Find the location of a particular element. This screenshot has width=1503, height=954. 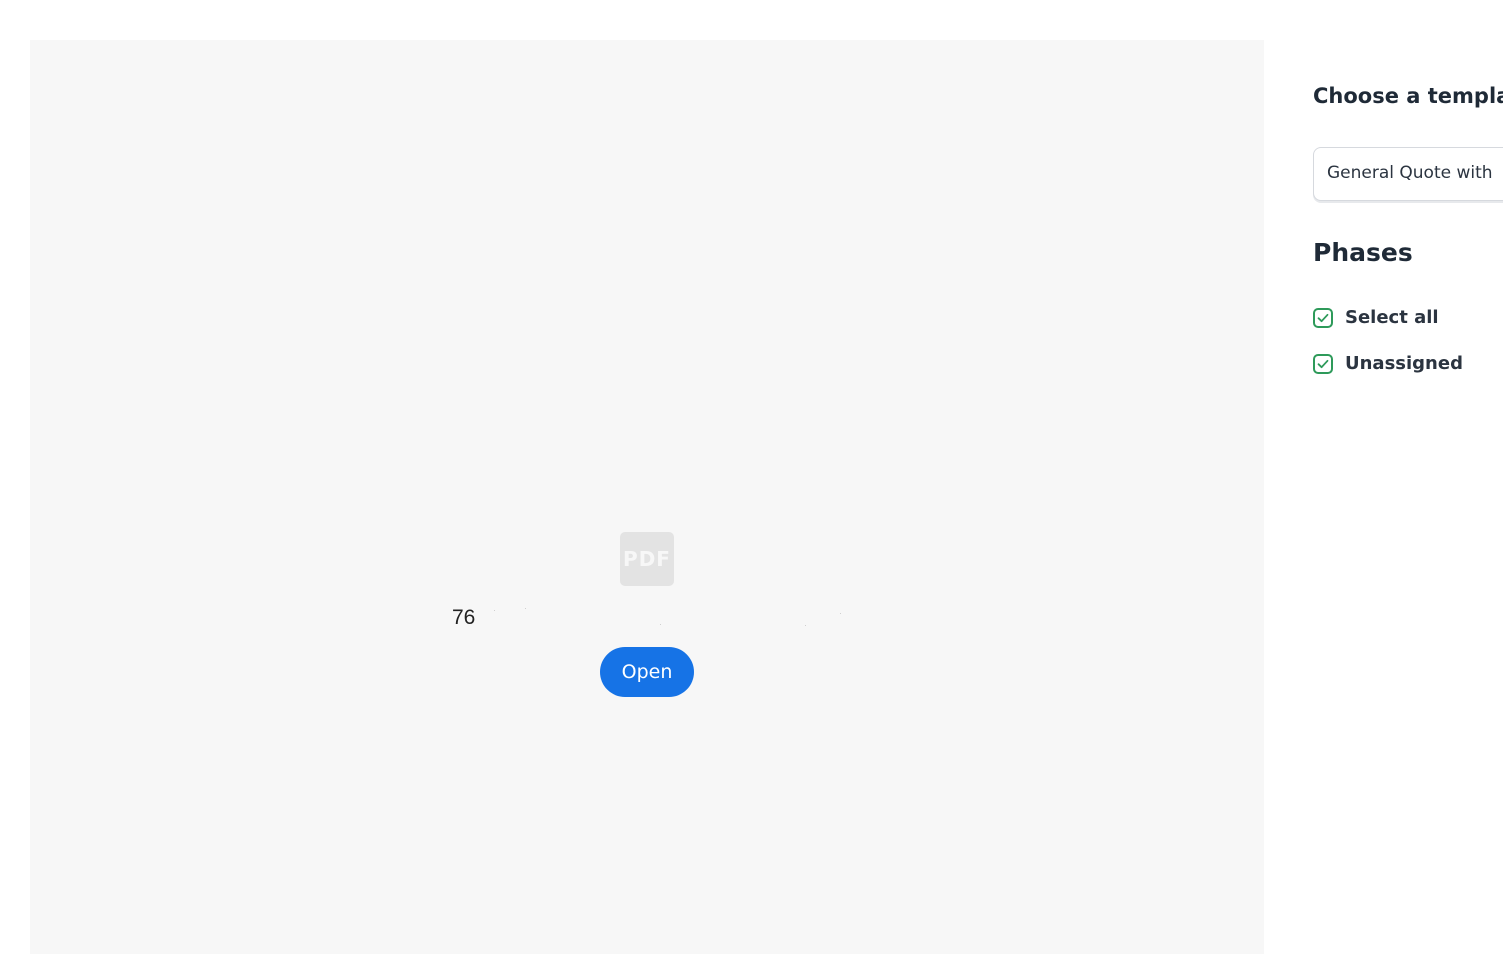

unassigned-checkbox is located at coordinates (1323, 363).